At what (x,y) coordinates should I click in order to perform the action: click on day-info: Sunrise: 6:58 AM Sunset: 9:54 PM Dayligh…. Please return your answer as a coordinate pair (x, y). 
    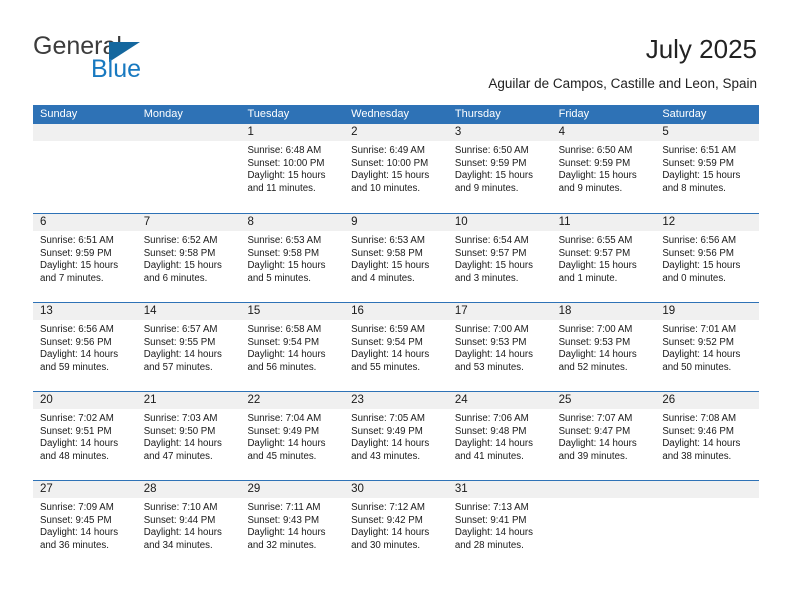
    Looking at the image, I should click on (292, 347).